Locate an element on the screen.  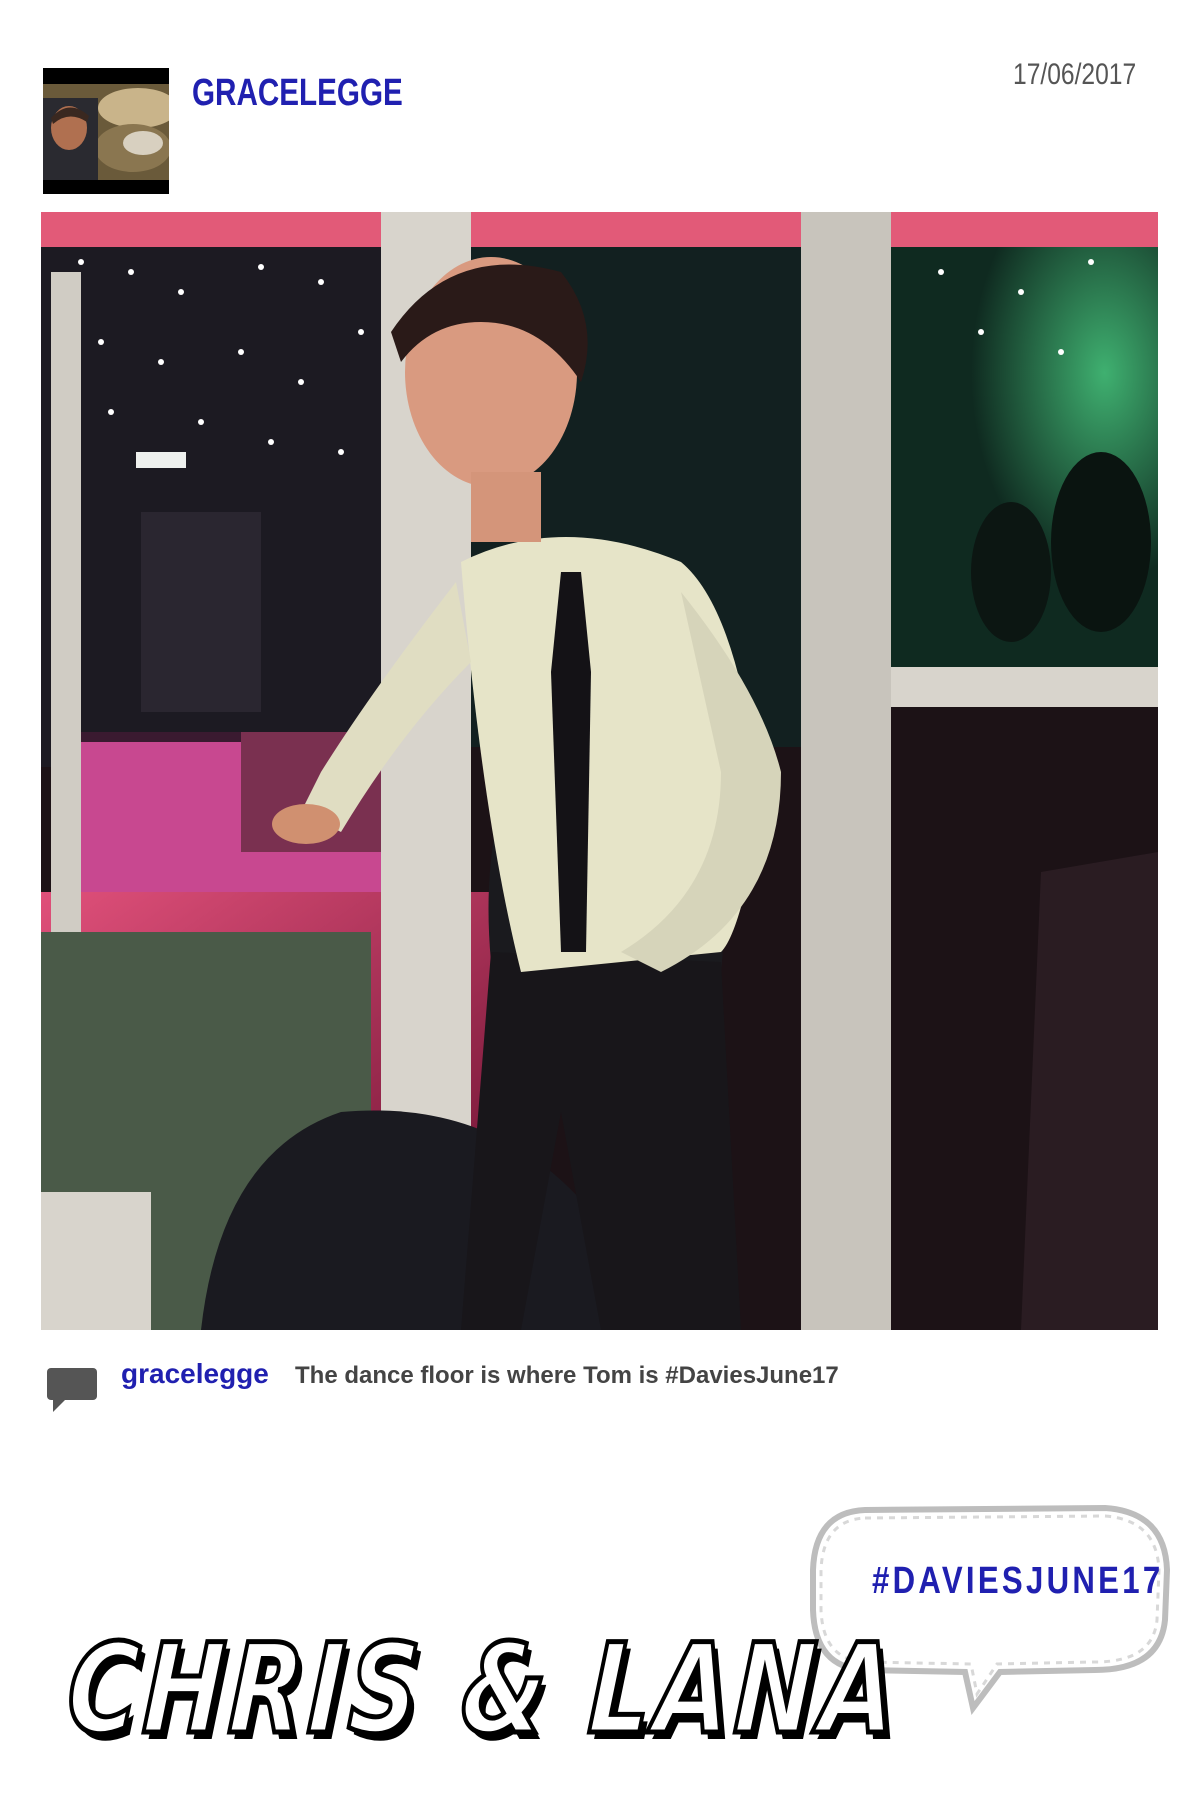
post-date: 17/06/2017 is located at coordinates (1074, 74).